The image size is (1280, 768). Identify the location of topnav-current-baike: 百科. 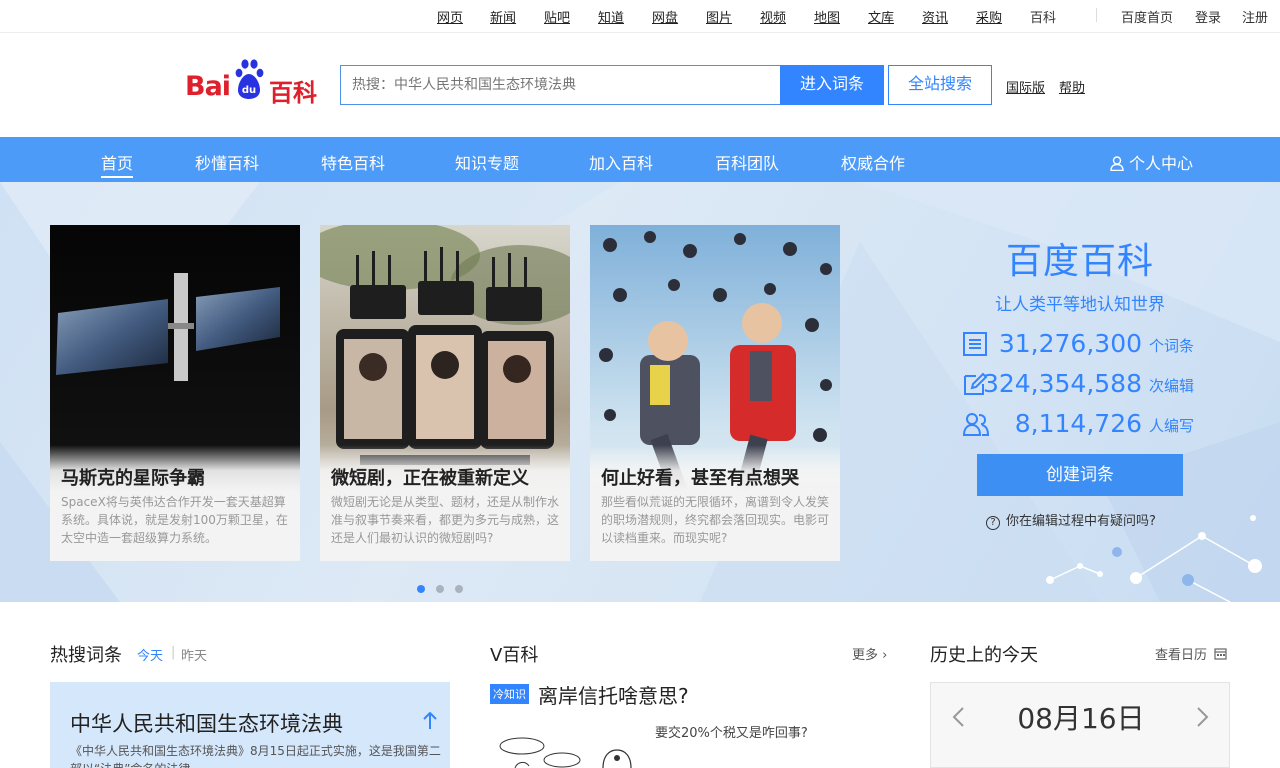
(1043, 18).